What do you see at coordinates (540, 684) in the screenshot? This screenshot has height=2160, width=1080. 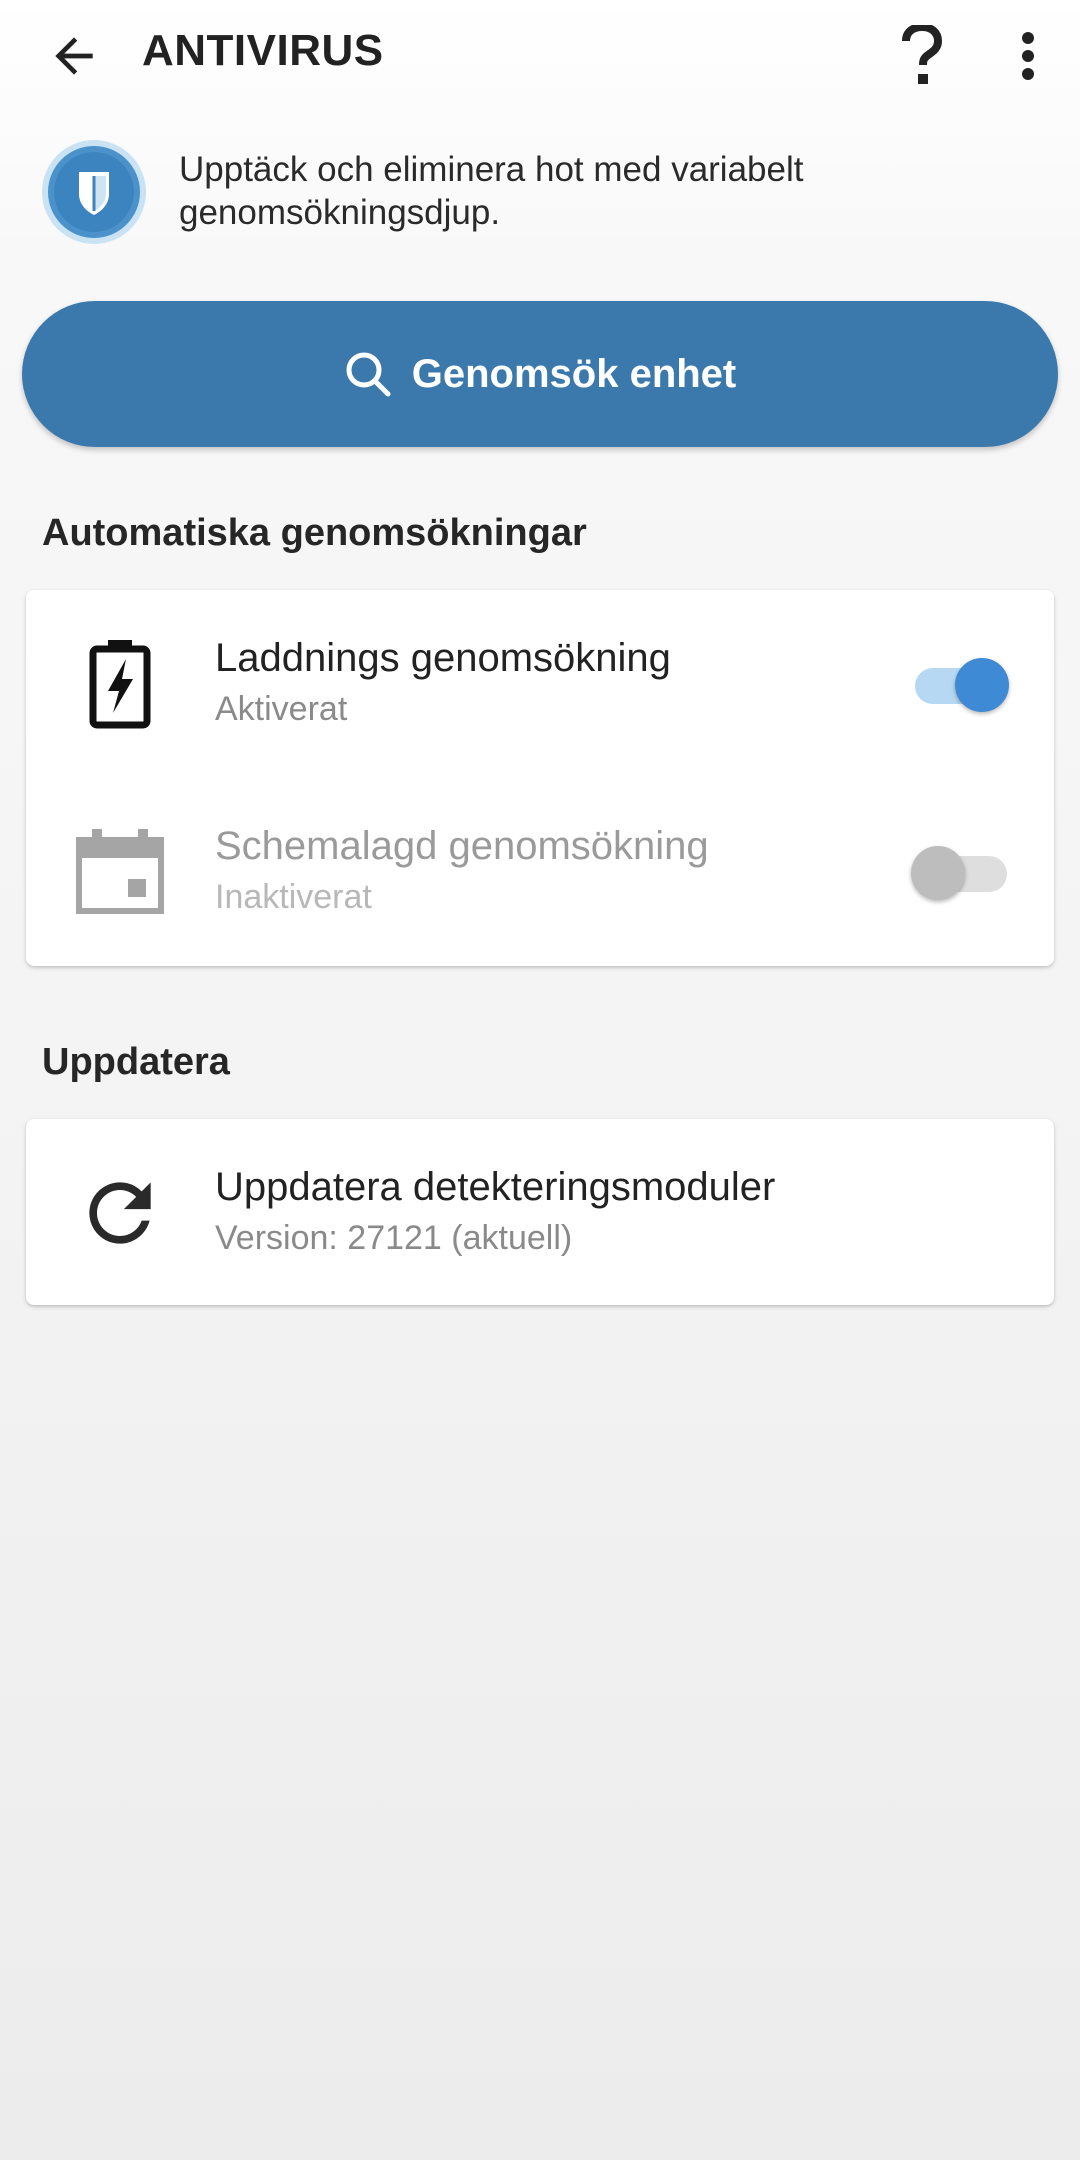 I see `charging-scan-row: Laddnings genomsökning Aktiverat` at bounding box center [540, 684].